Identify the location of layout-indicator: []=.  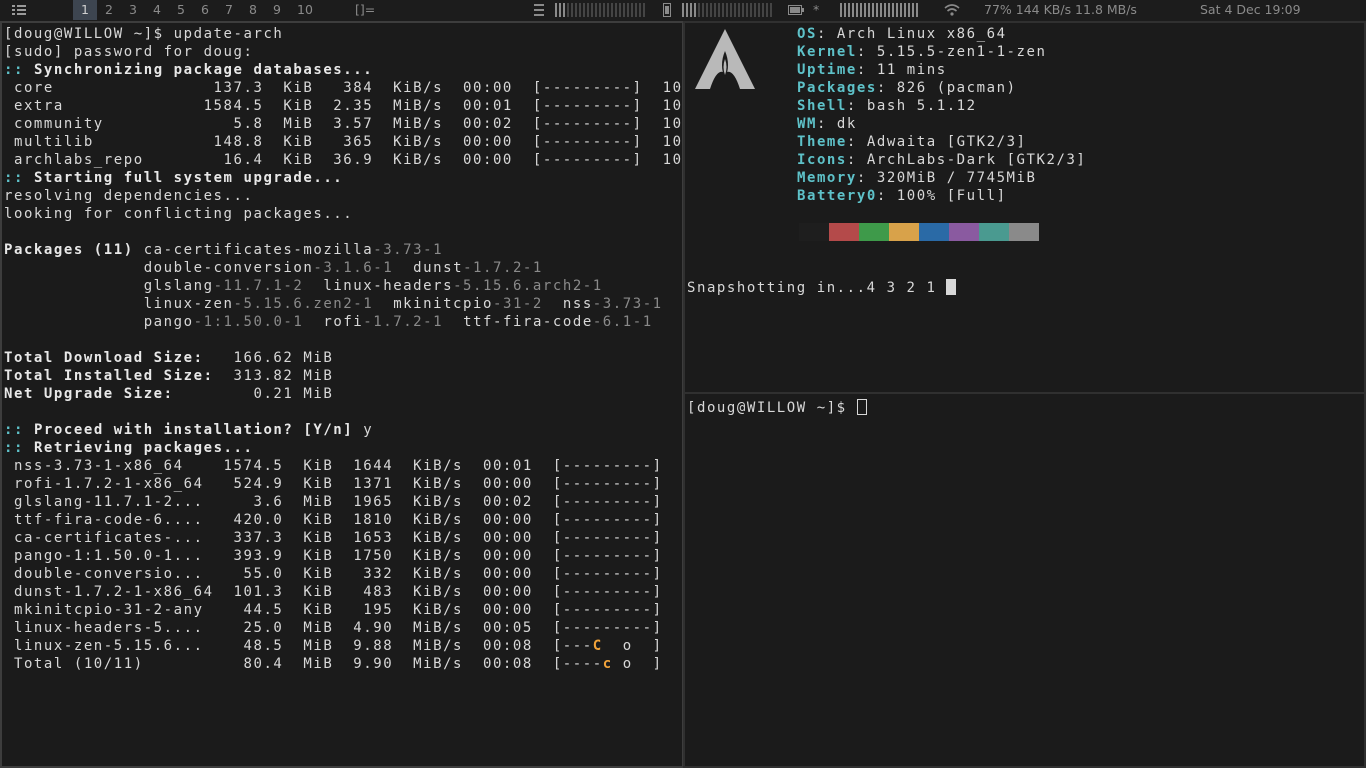
(365, 10).